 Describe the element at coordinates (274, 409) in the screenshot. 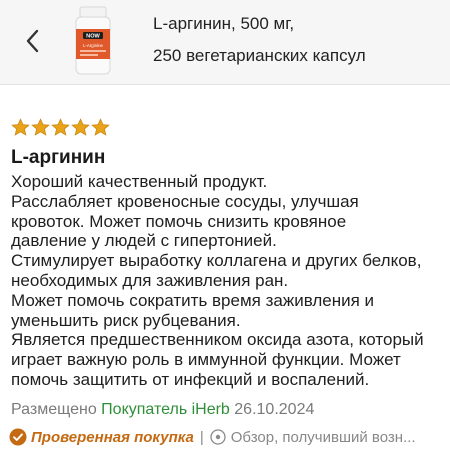

I see `review-date: 26.10.2024` at that location.